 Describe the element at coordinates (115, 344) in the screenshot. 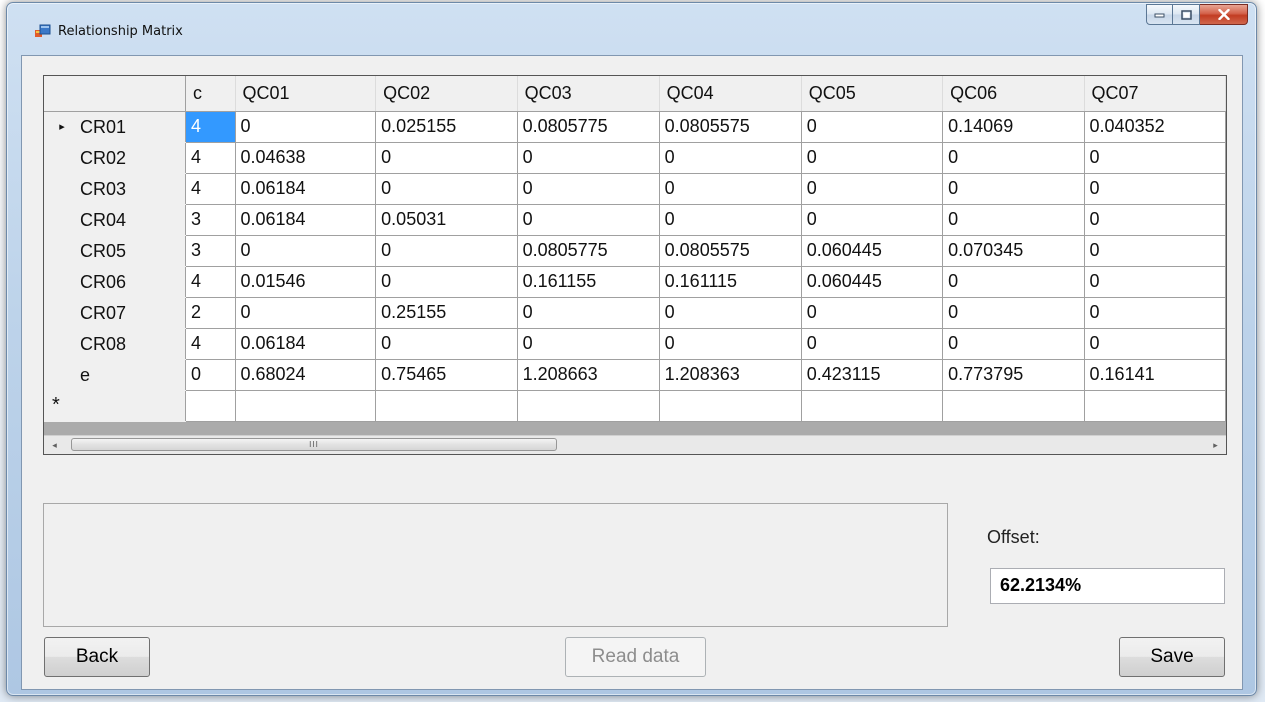

I see `row-header: CR08` at that location.